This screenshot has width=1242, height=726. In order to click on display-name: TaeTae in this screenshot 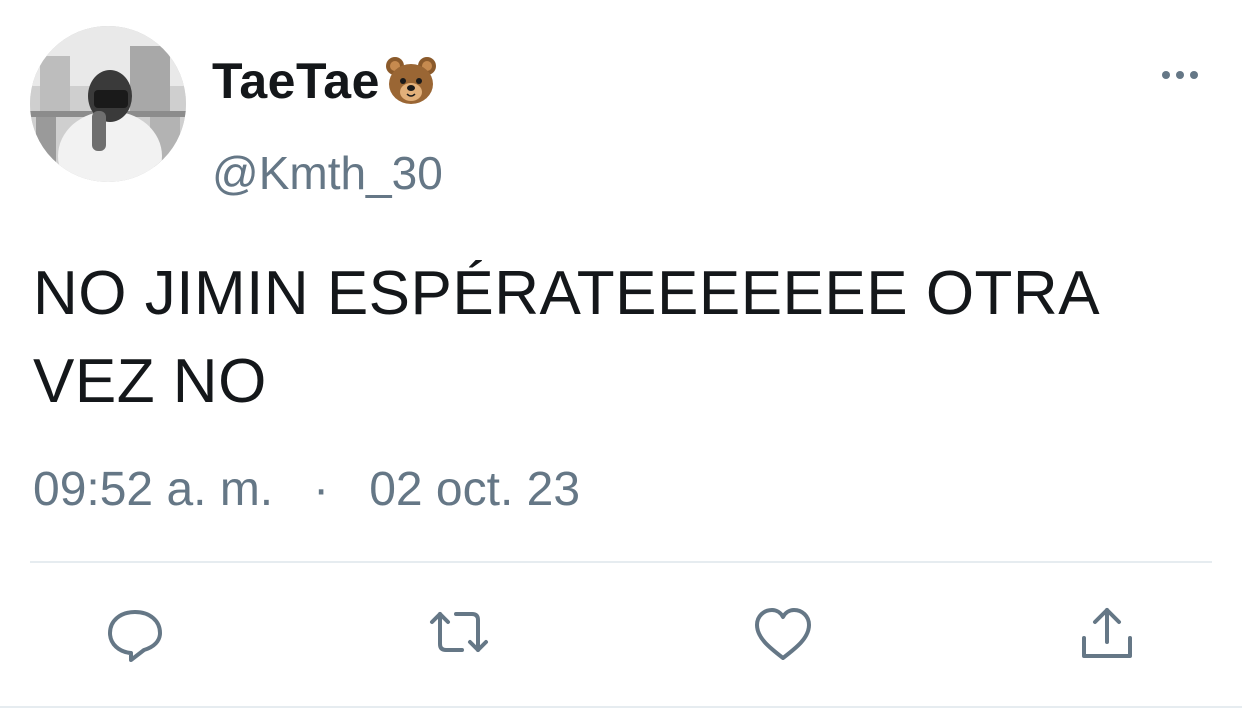, I will do `click(296, 81)`.